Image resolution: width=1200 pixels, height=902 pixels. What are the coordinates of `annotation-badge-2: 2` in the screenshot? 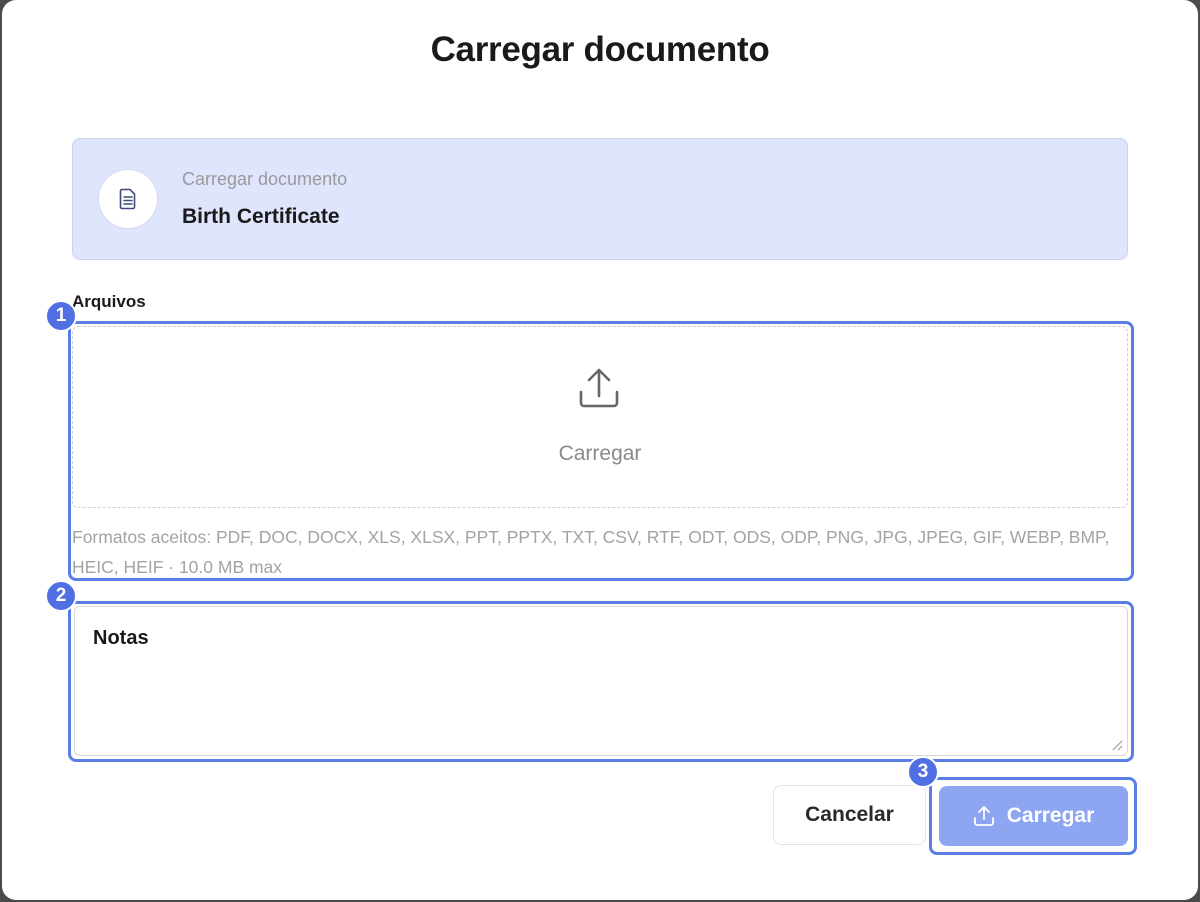 It's located at (61, 596).